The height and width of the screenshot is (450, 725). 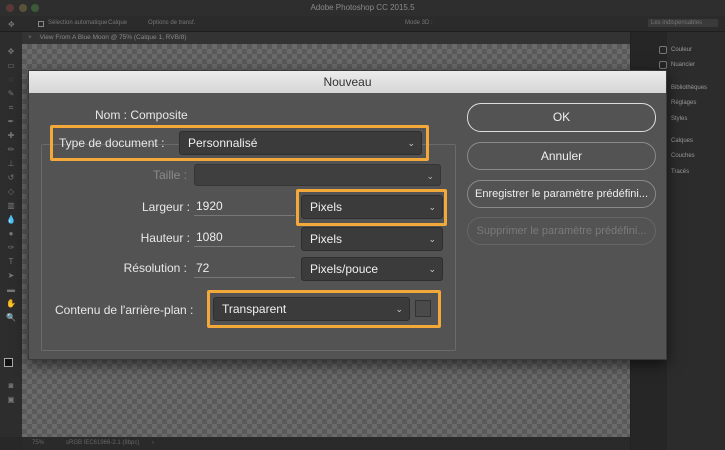 I want to click on lasso-tool-icon: ◌, so click(x=11, y=80).